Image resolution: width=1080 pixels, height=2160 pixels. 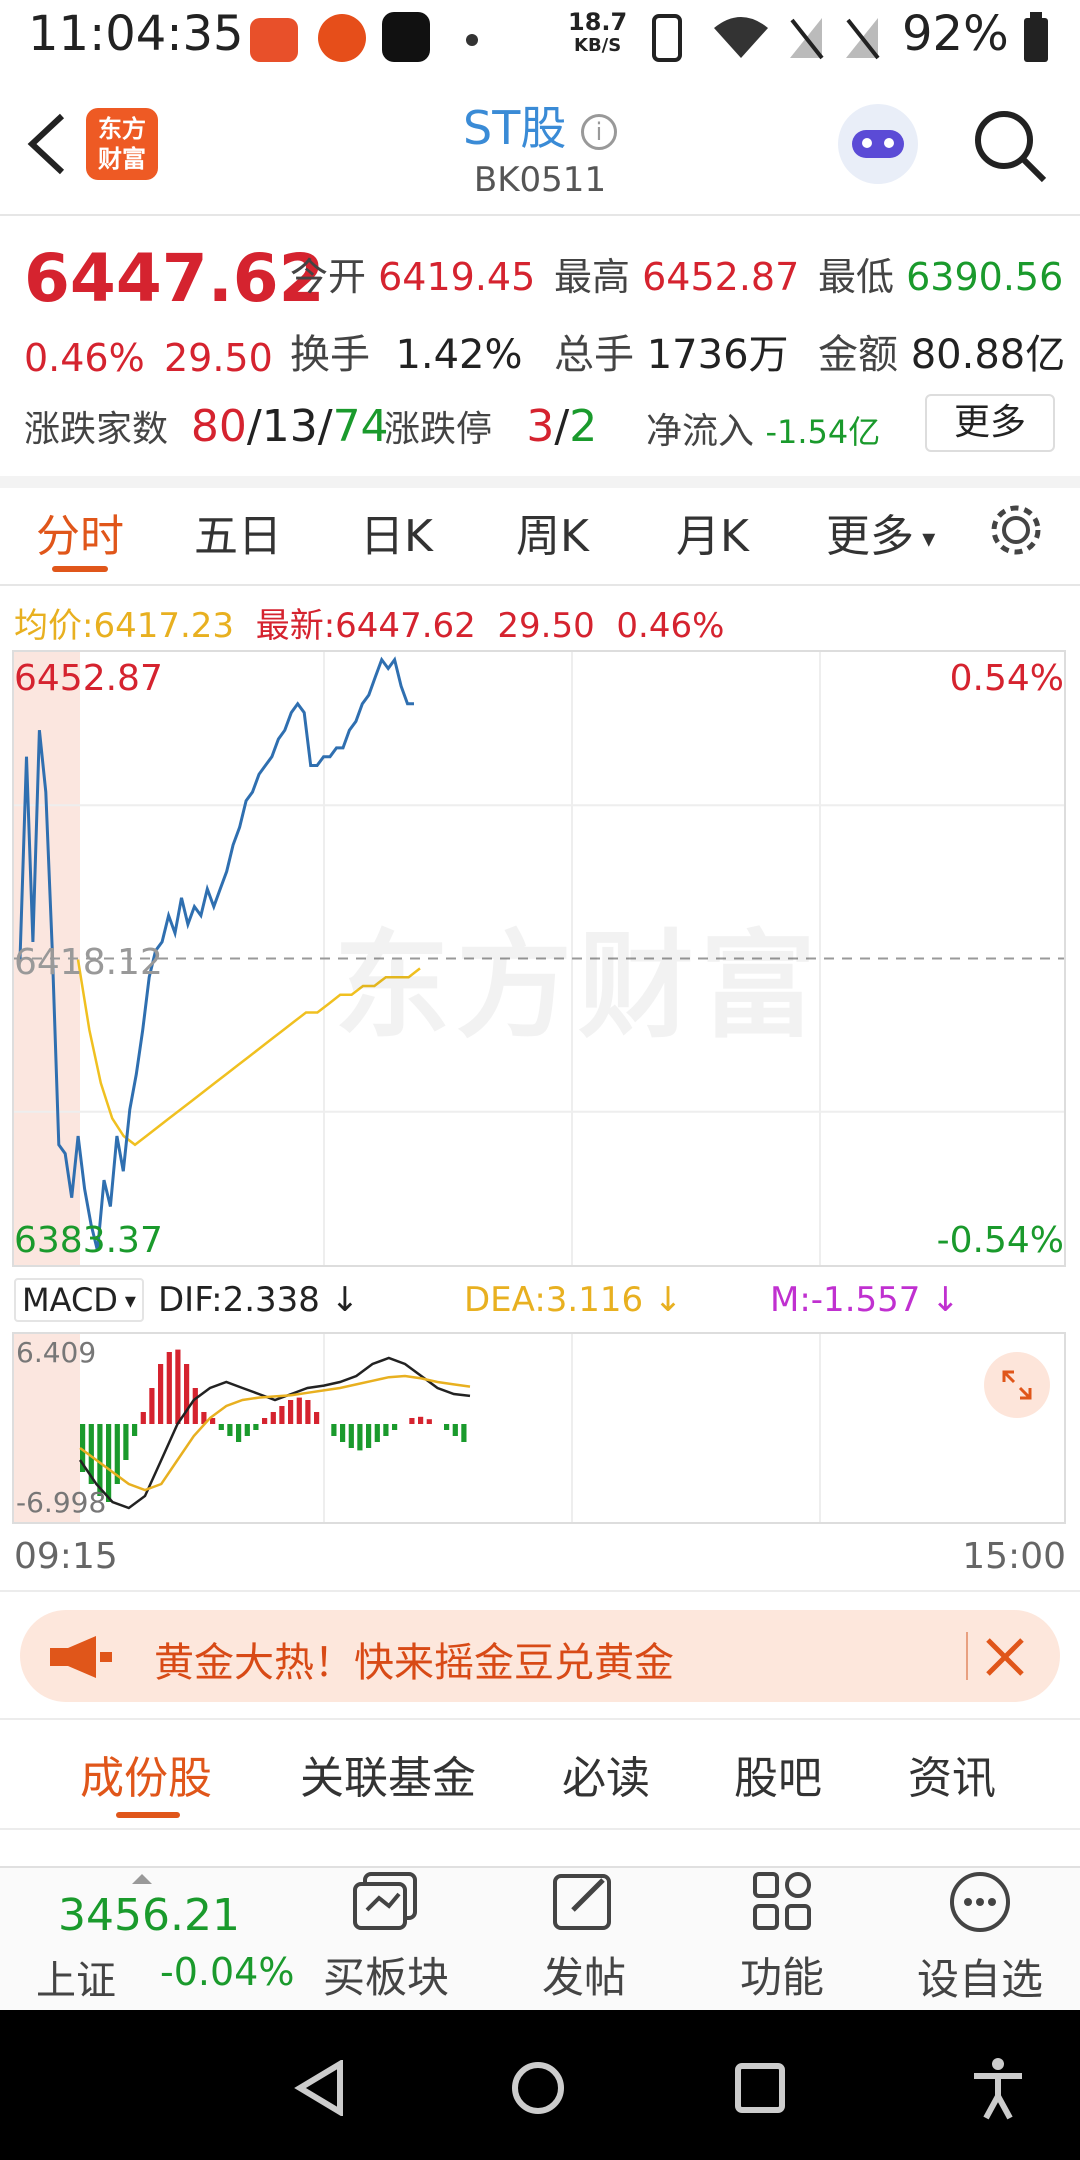 What do you see at coordinates (386, 1937) in the screenshot?
I see `buy-sector-button: 买板块` at bounding box center [386, 1937].